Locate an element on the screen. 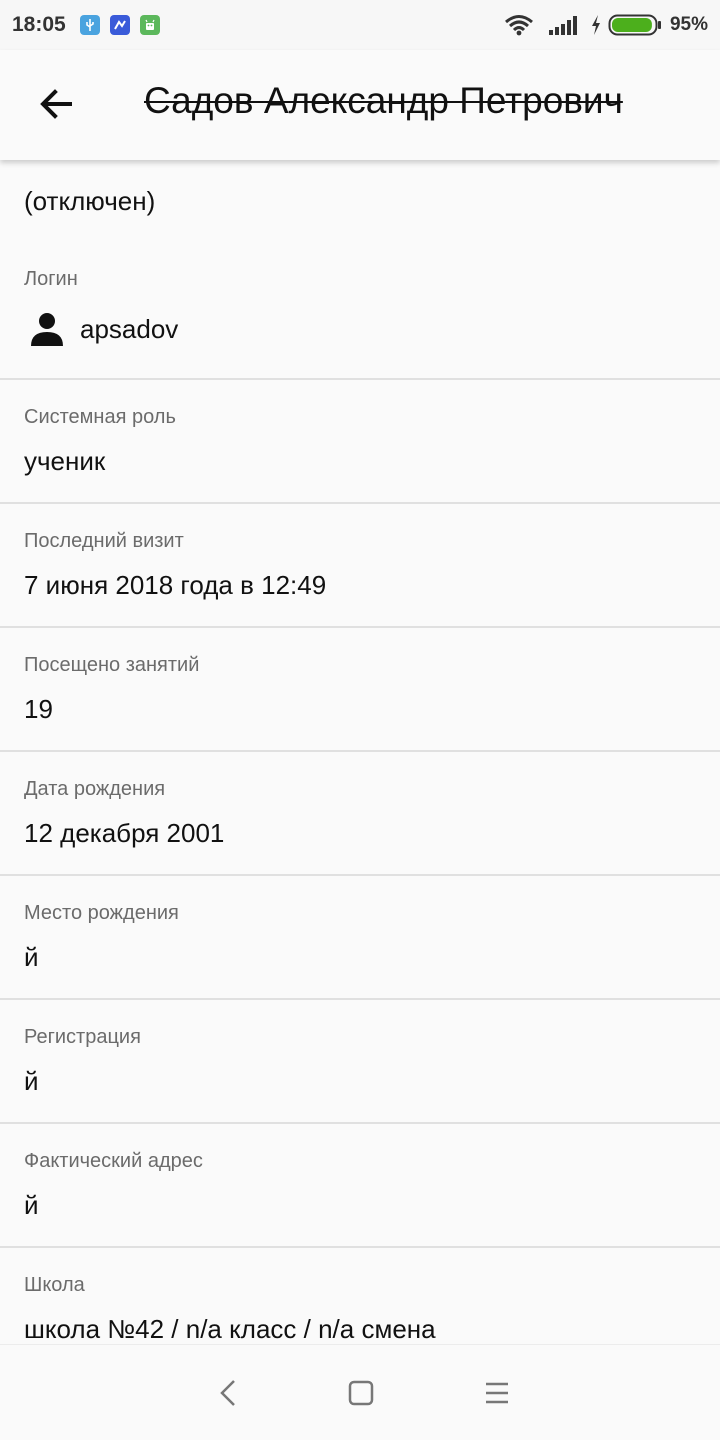  nav-home-button is located at coordinates (361, 1393).